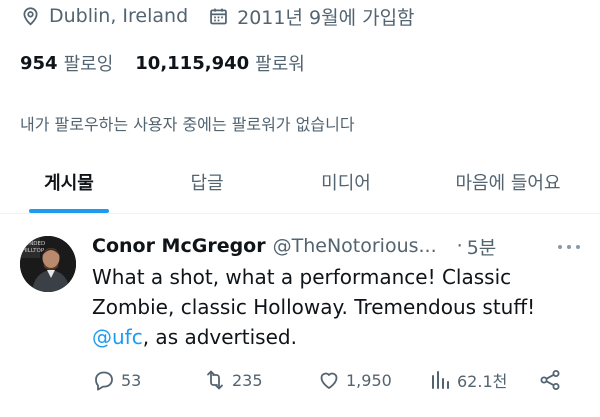  I want to click on mention-link: @ufc, so click(117, 337).